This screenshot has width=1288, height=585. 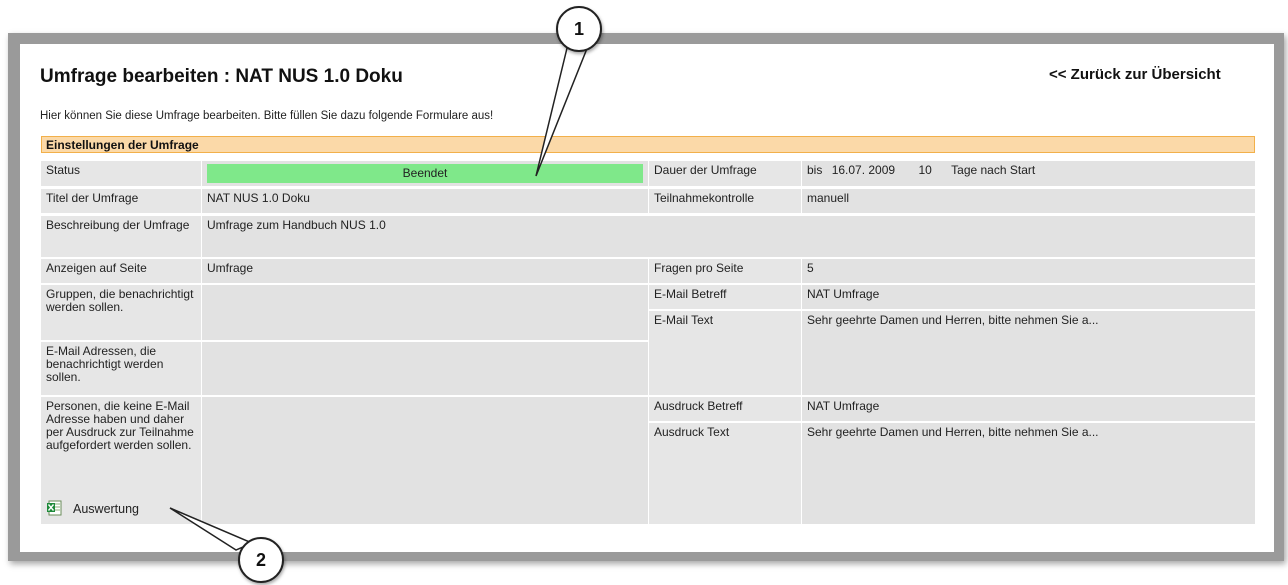 What do you see at coordinates (579, 29) in the screenshot?
I see `callout-1: 1` at bounding box center [579, 29].